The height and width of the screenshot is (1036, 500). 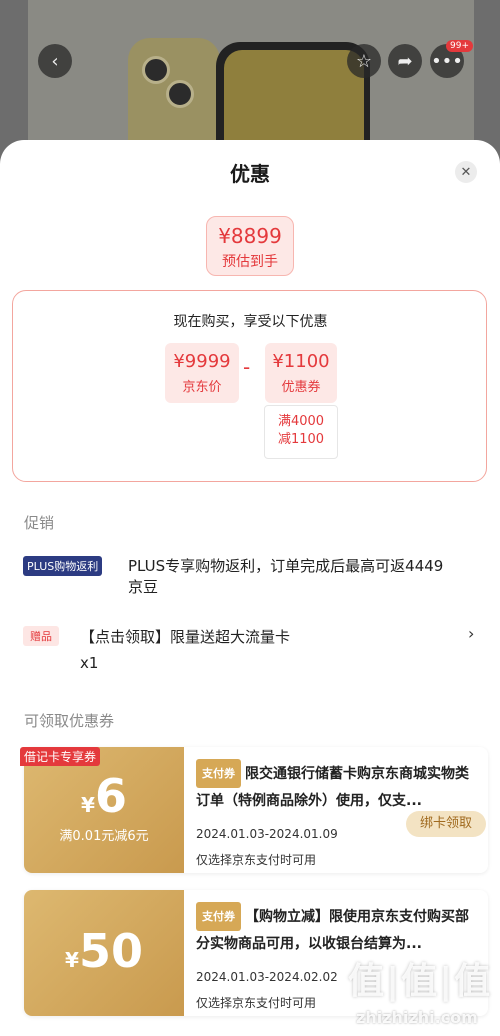 I want to click on estimated-price-box: ¥8899 预估到手, so click(x=250, y=246).